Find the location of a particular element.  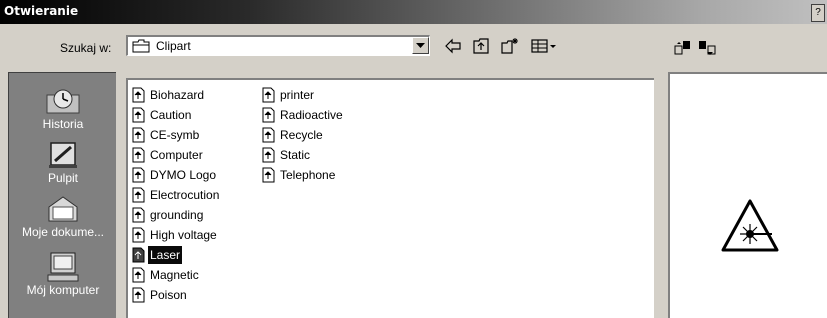

new-folder-icon is located at coordinates (510, 46).